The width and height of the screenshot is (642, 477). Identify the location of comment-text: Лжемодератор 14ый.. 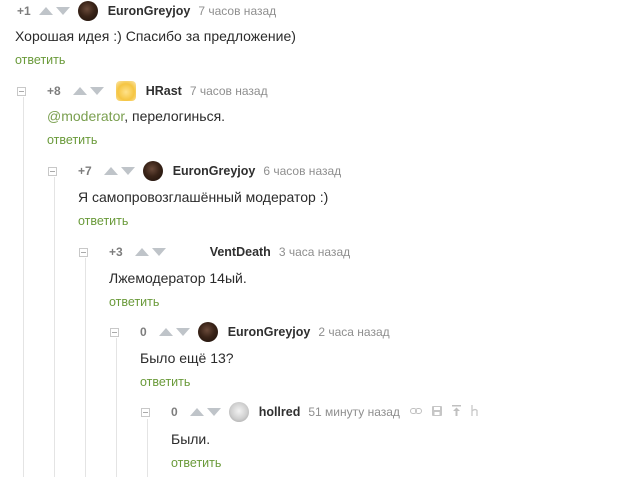
(178, 278).